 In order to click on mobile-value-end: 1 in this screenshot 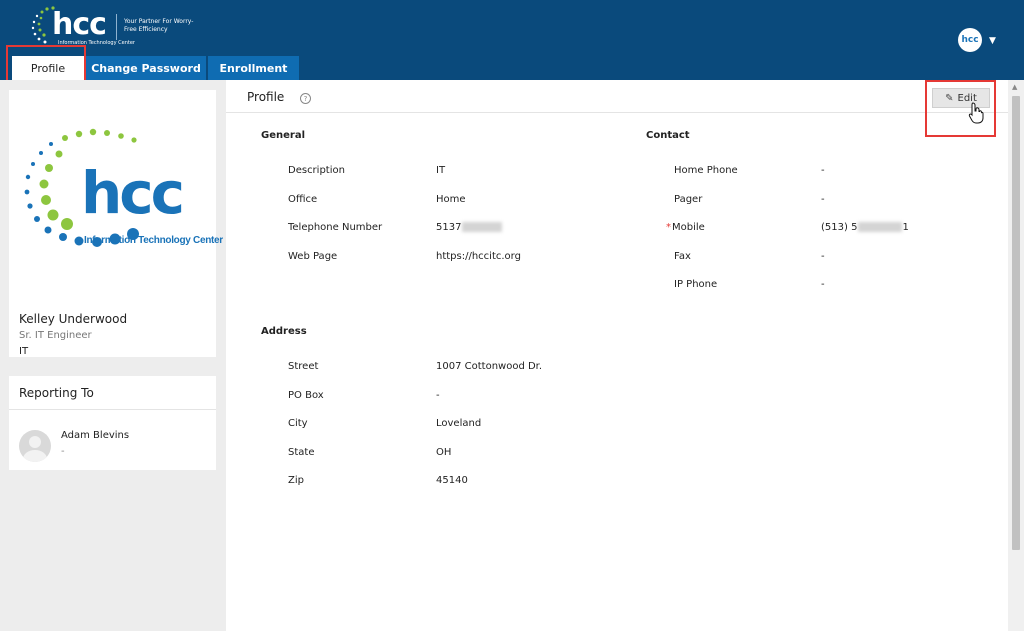, I will do `click(905, 227)`.